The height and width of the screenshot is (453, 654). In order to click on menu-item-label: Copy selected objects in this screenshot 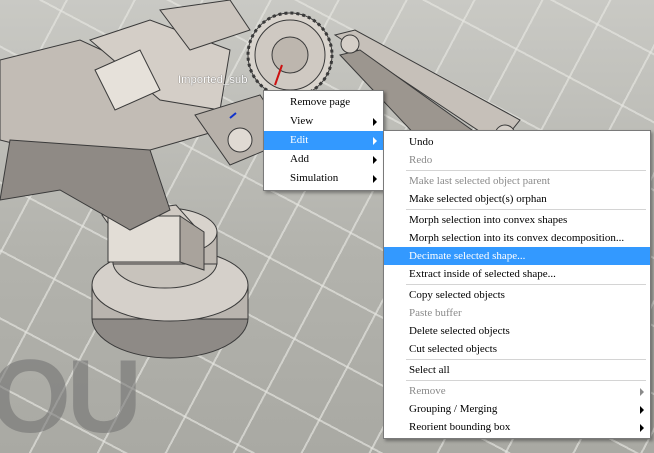, I will do `click(457, 295)`.